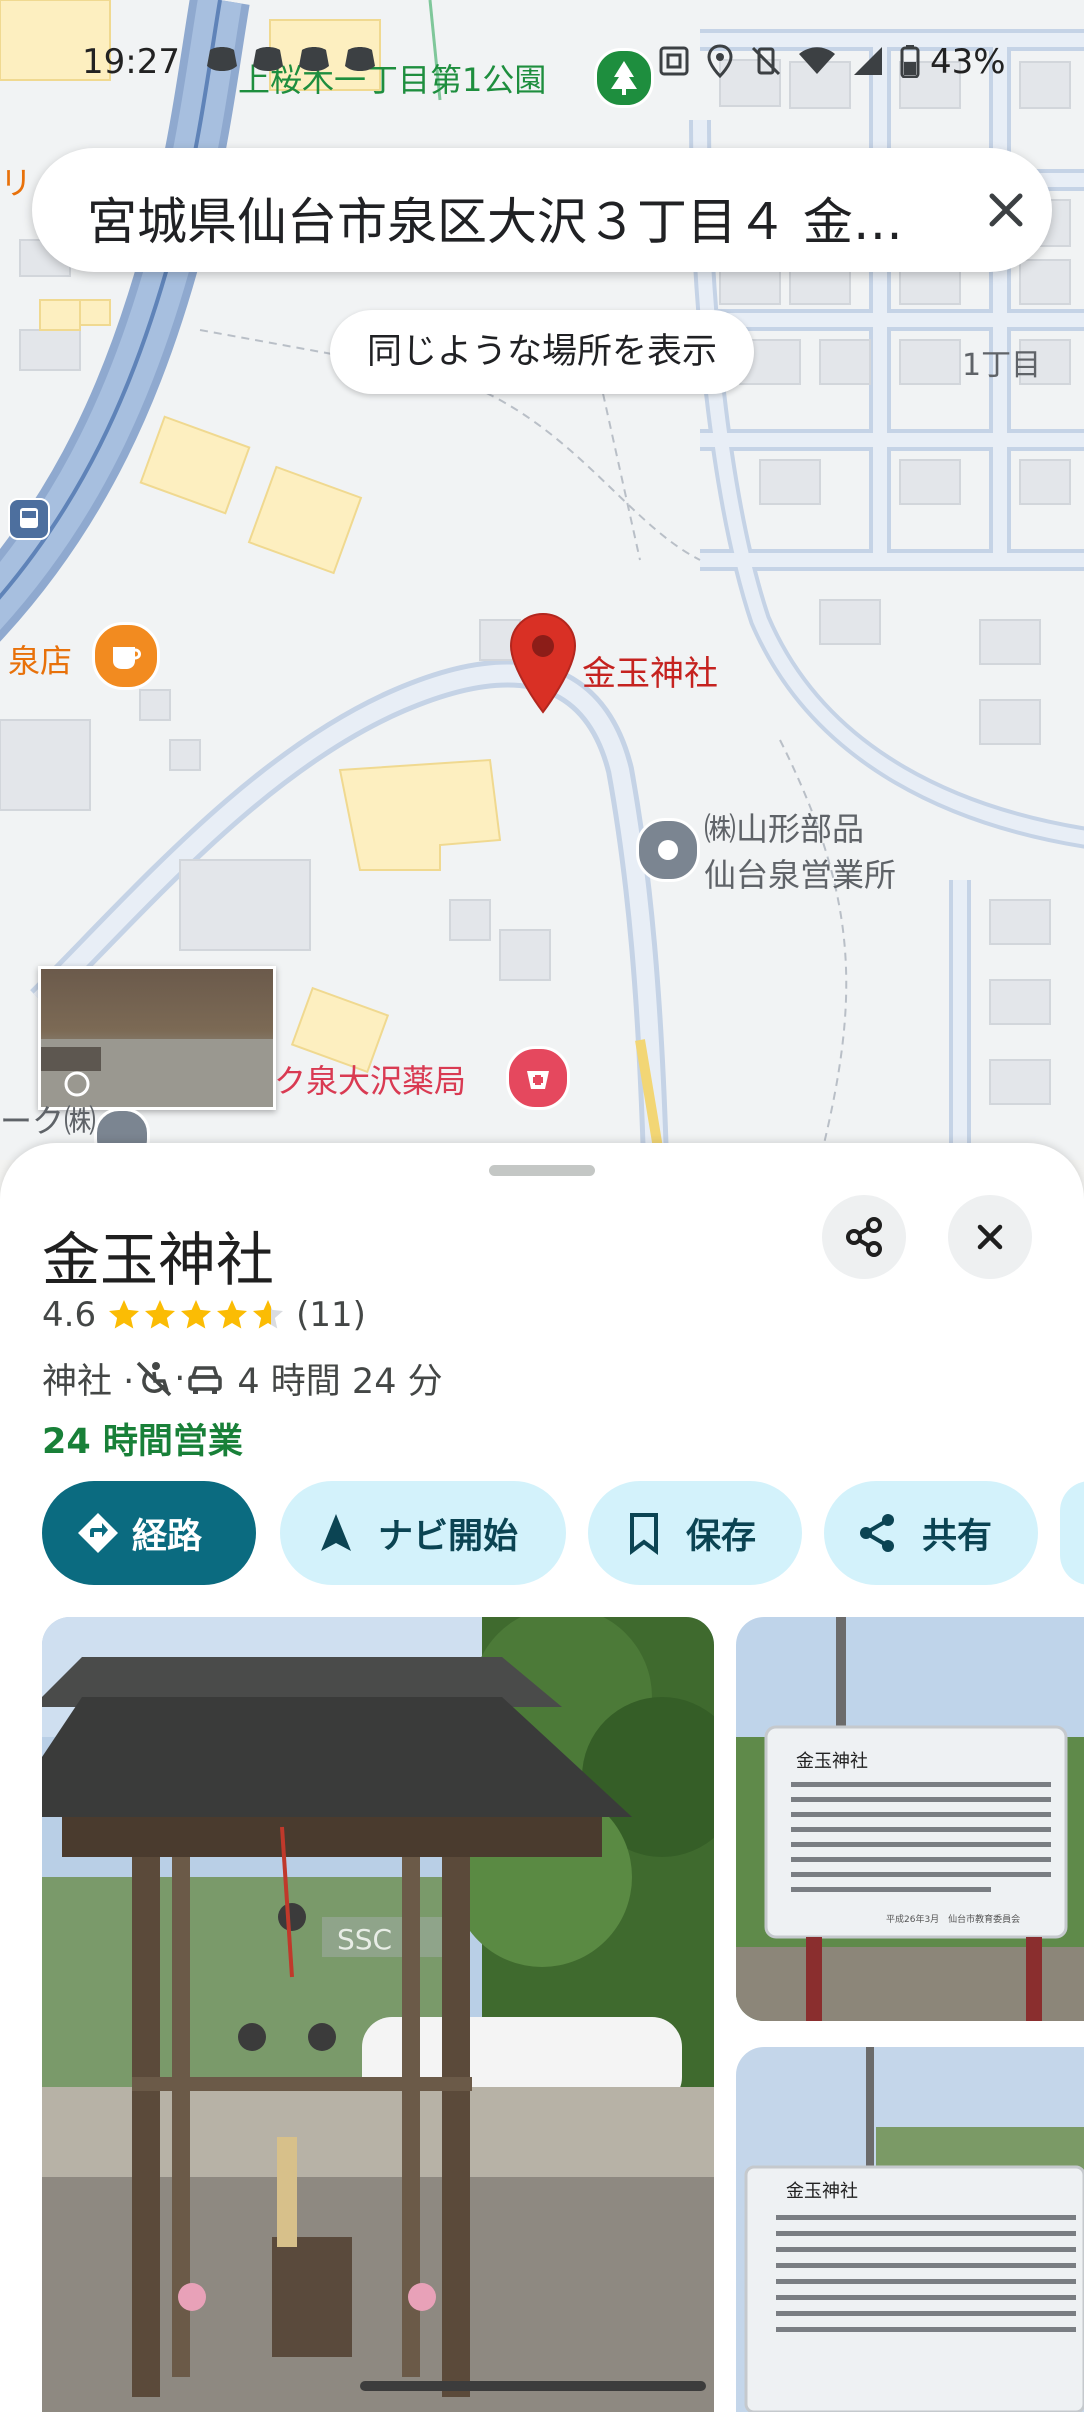  Describe the element at coordinates (644, 1534) in the screenshot. I see `bookmark-icon` at that location.